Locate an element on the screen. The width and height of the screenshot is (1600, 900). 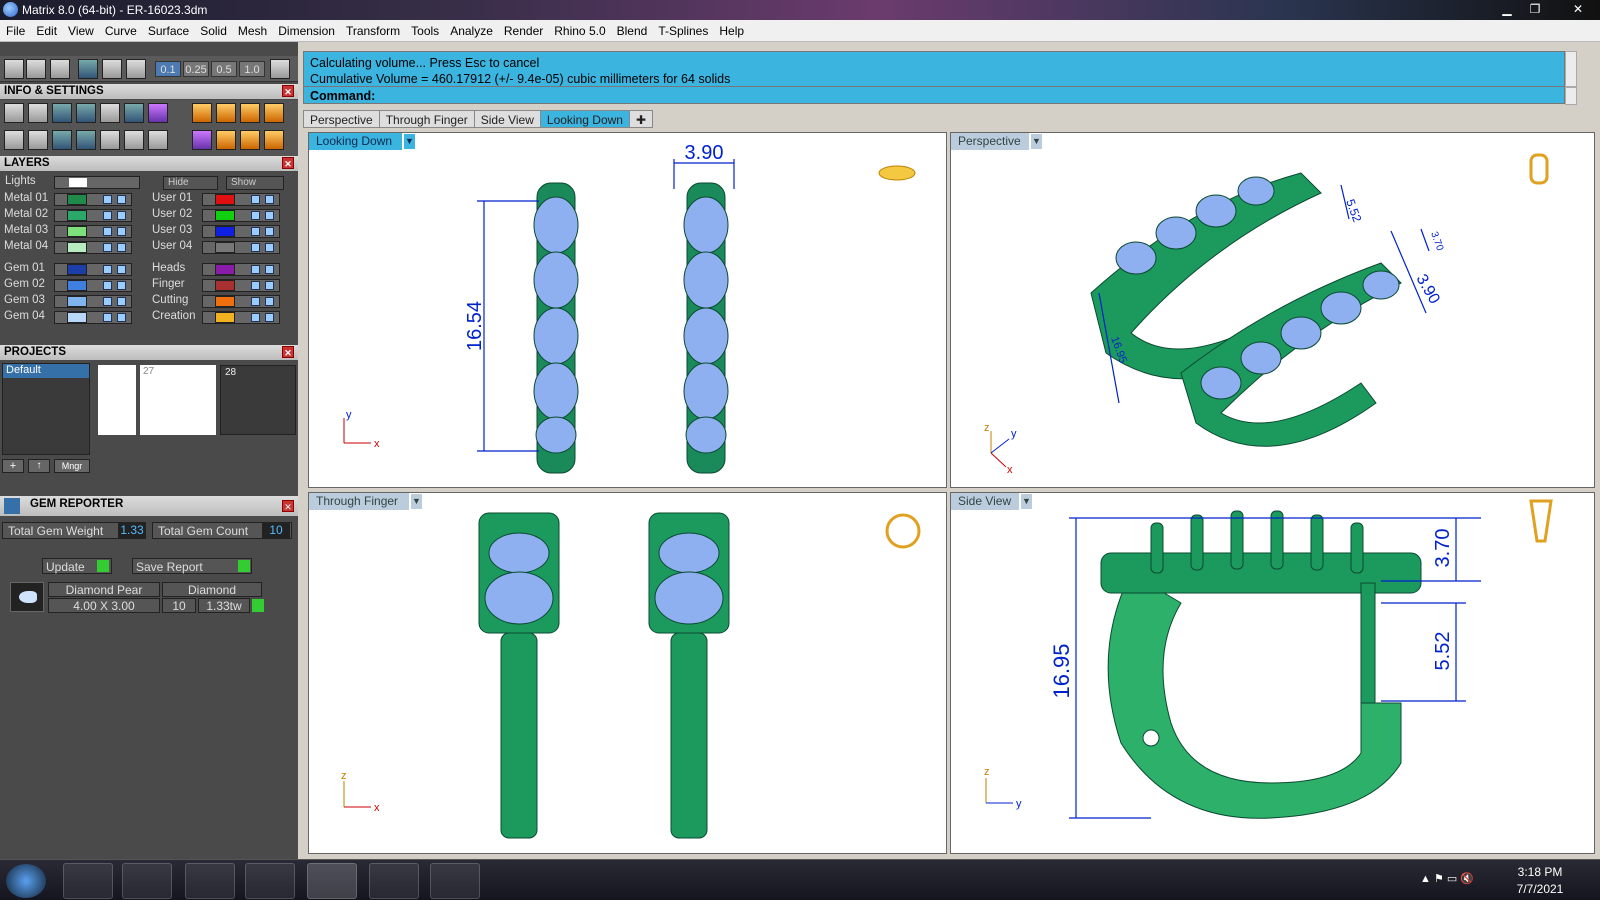
restore-button: ❐ is located at coordinates (1535, 9).